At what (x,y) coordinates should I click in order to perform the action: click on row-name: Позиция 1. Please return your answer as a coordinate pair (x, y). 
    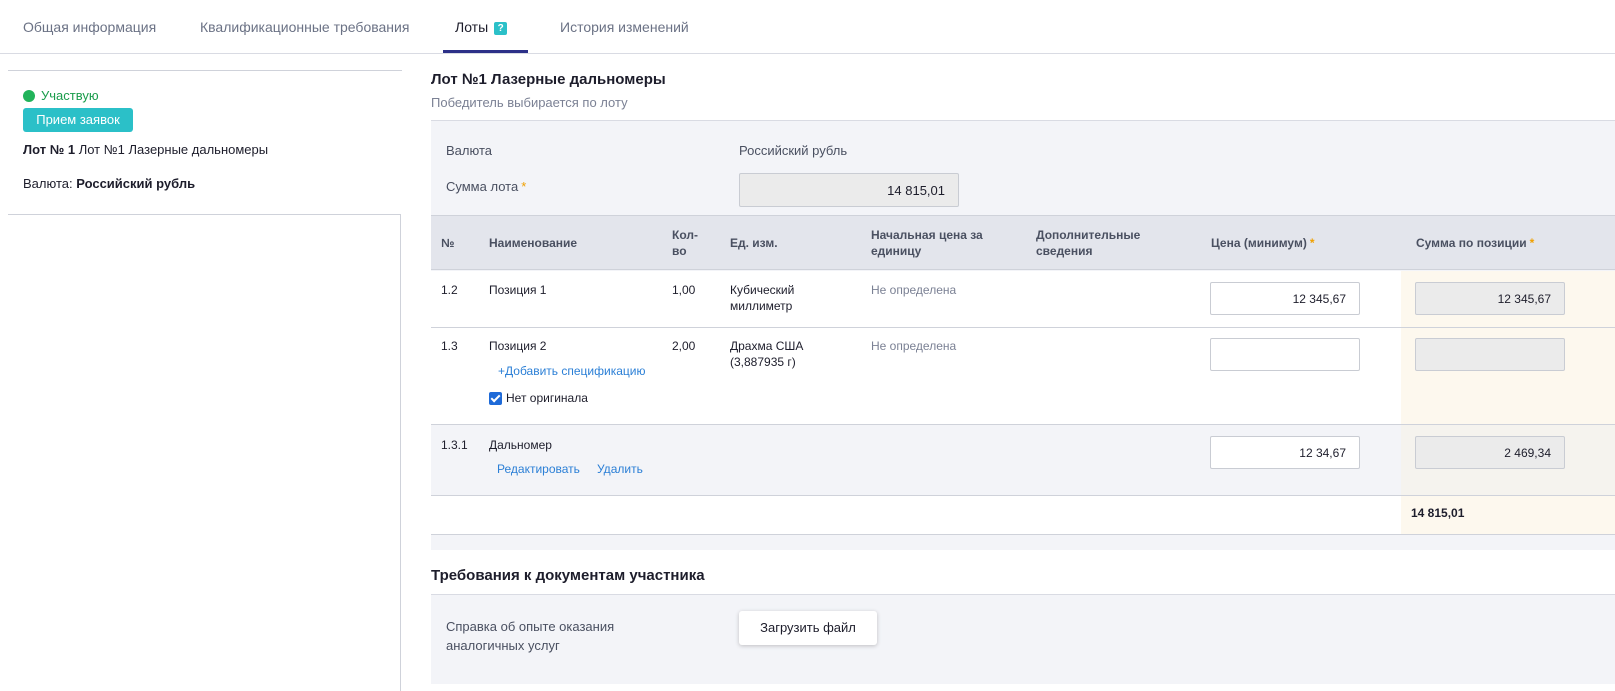
    Looking at the image, I should click on (518, 290).